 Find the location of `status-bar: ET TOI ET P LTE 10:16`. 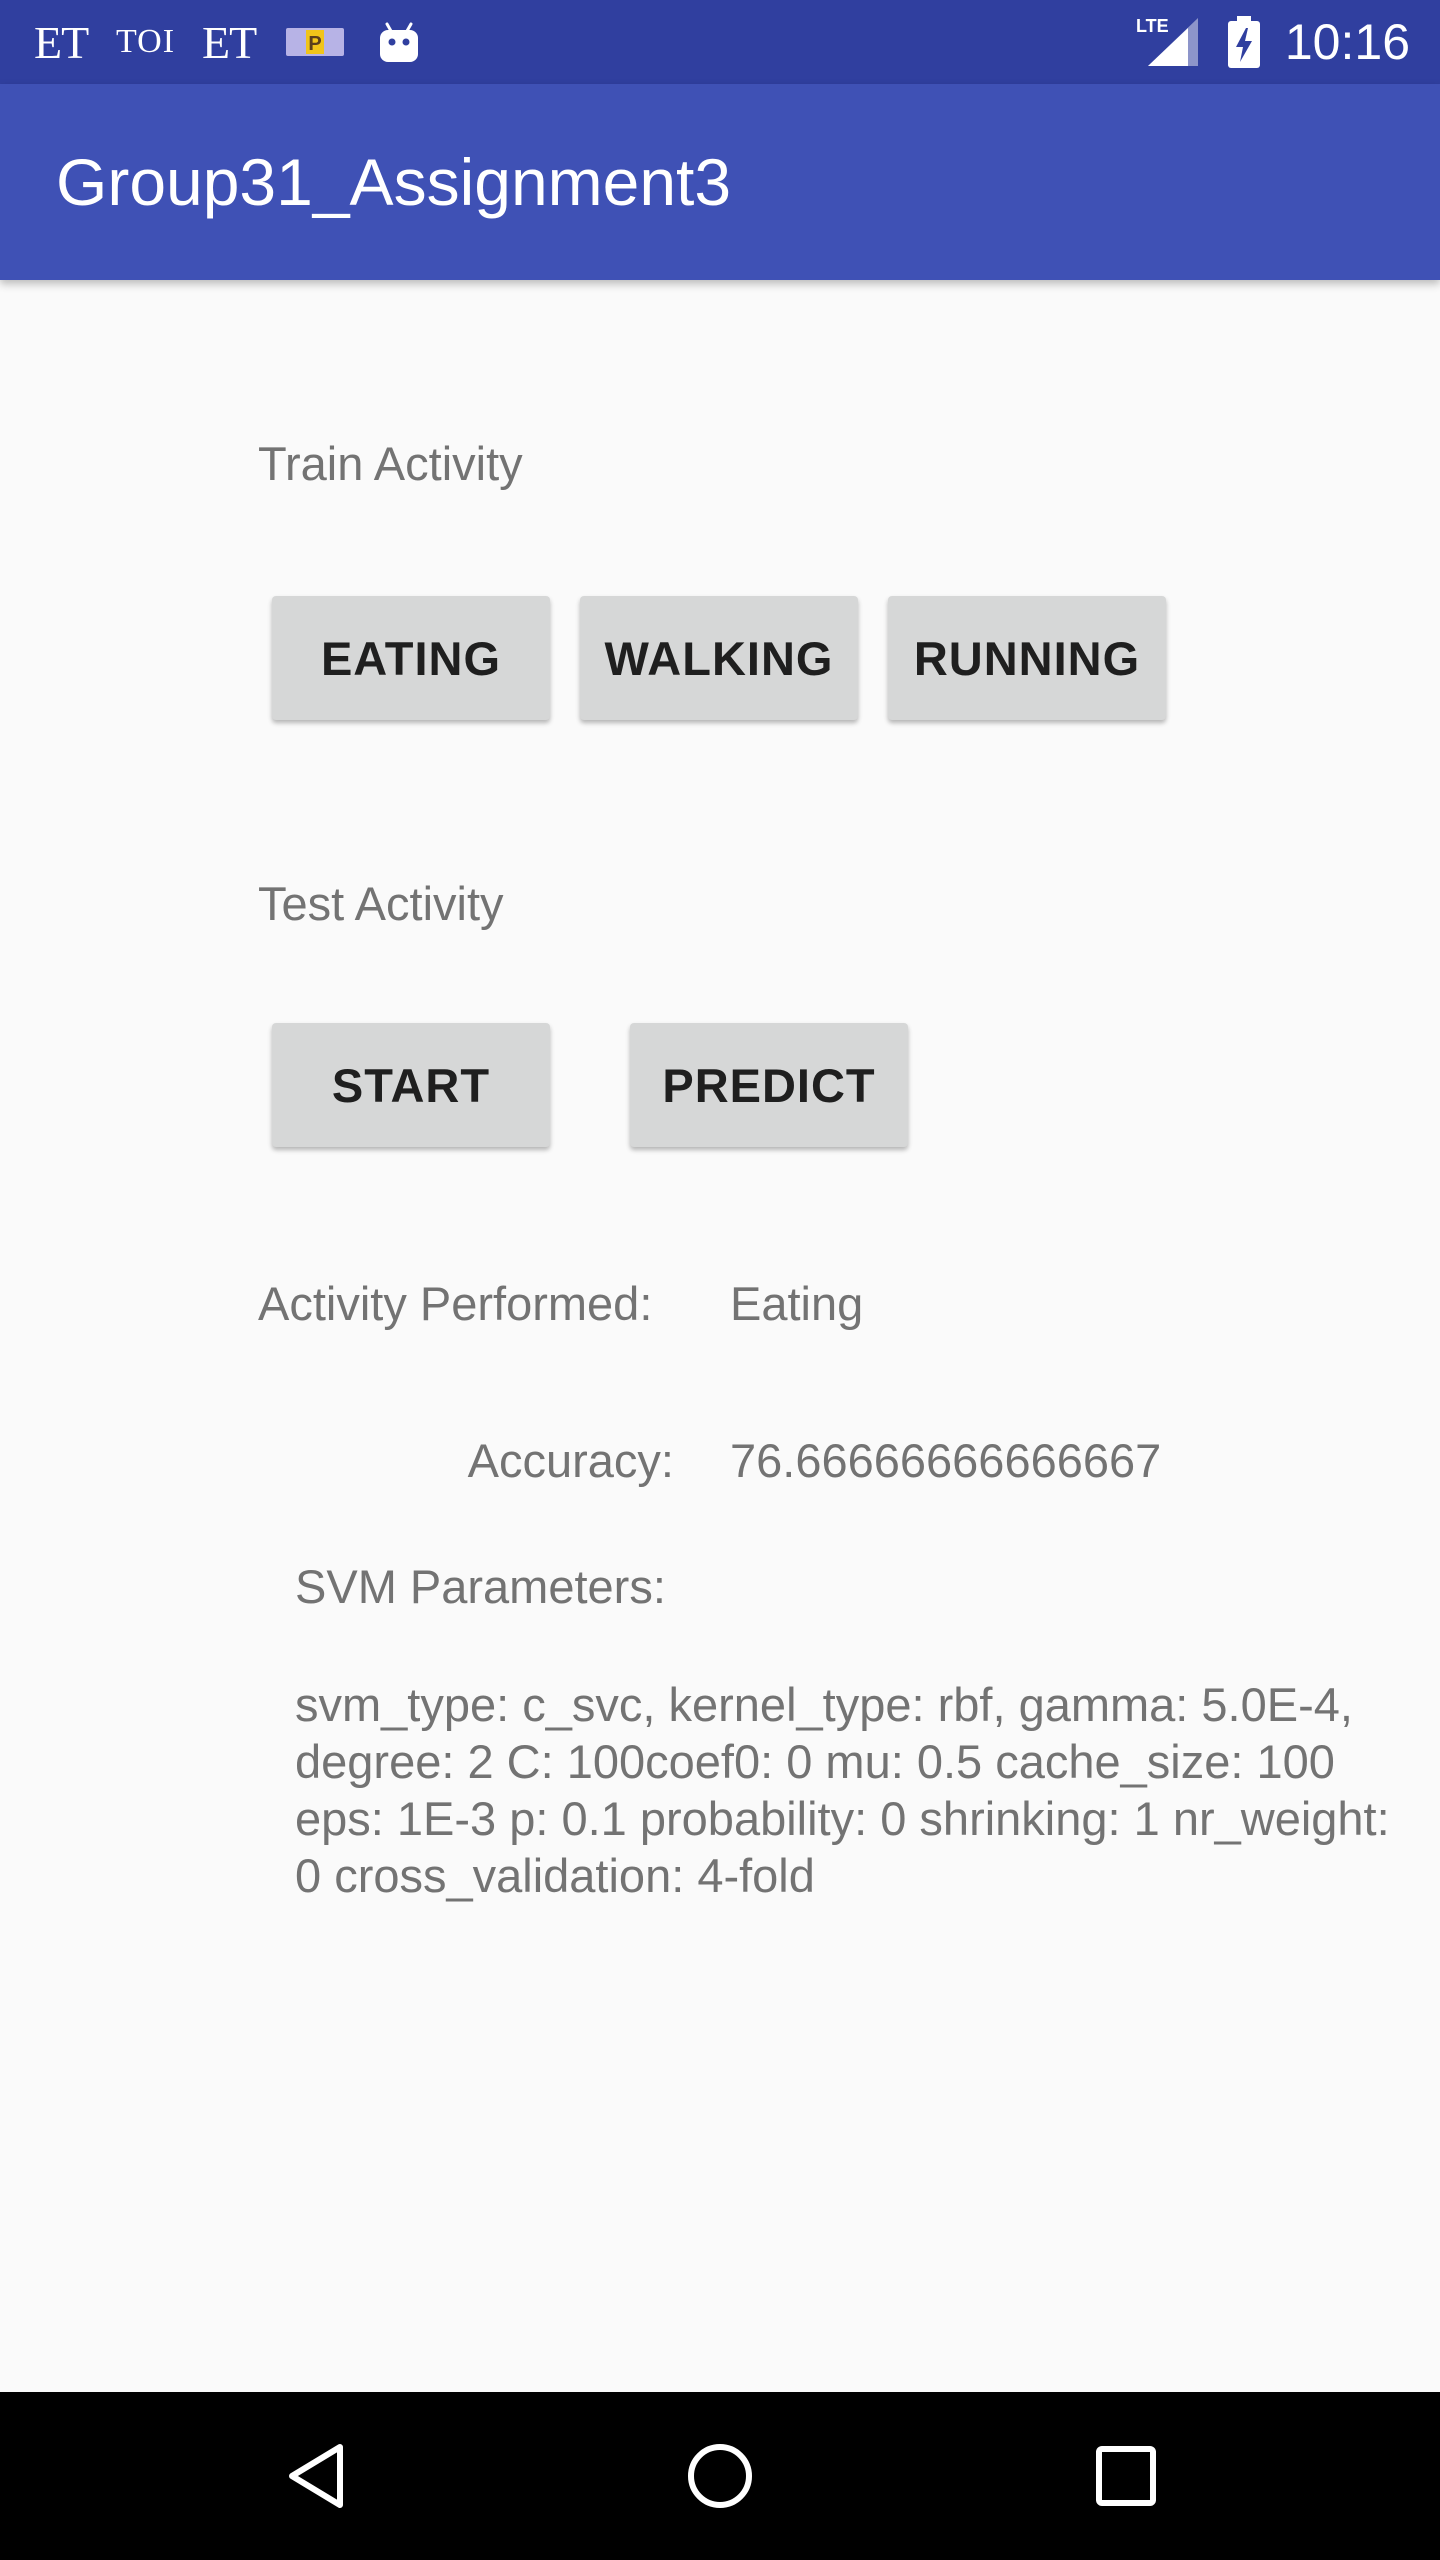

status-bar: ET TOI ET P LTE 10:16 is located at coordinates (720, 42).